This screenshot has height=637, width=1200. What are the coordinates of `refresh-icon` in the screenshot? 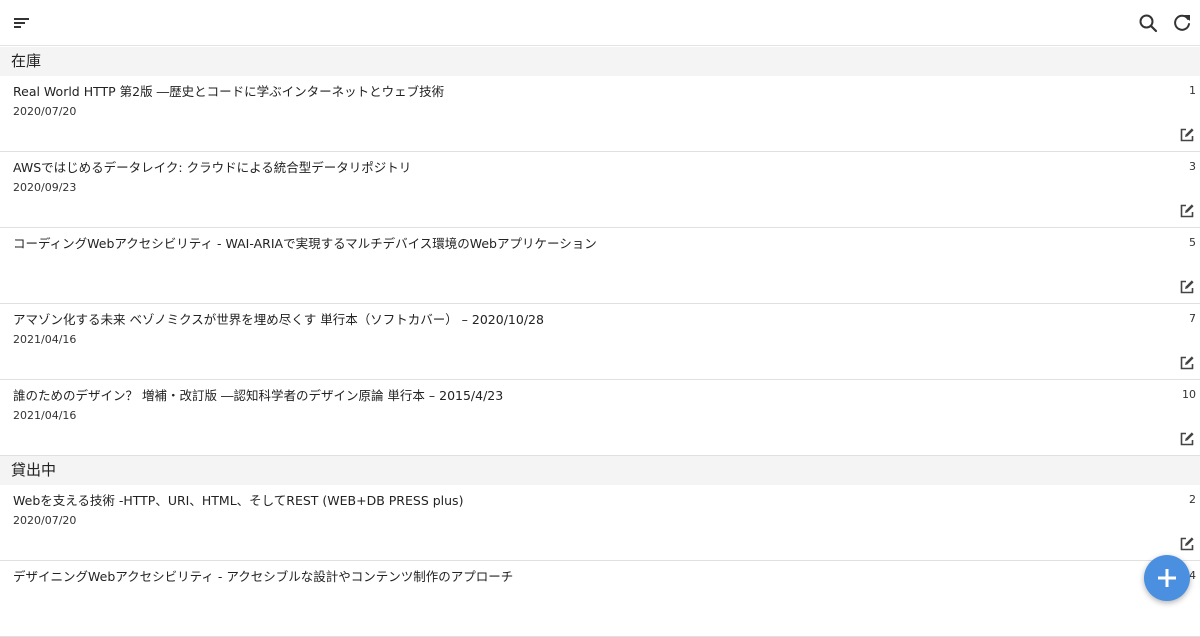 It's located at (1182, 22).